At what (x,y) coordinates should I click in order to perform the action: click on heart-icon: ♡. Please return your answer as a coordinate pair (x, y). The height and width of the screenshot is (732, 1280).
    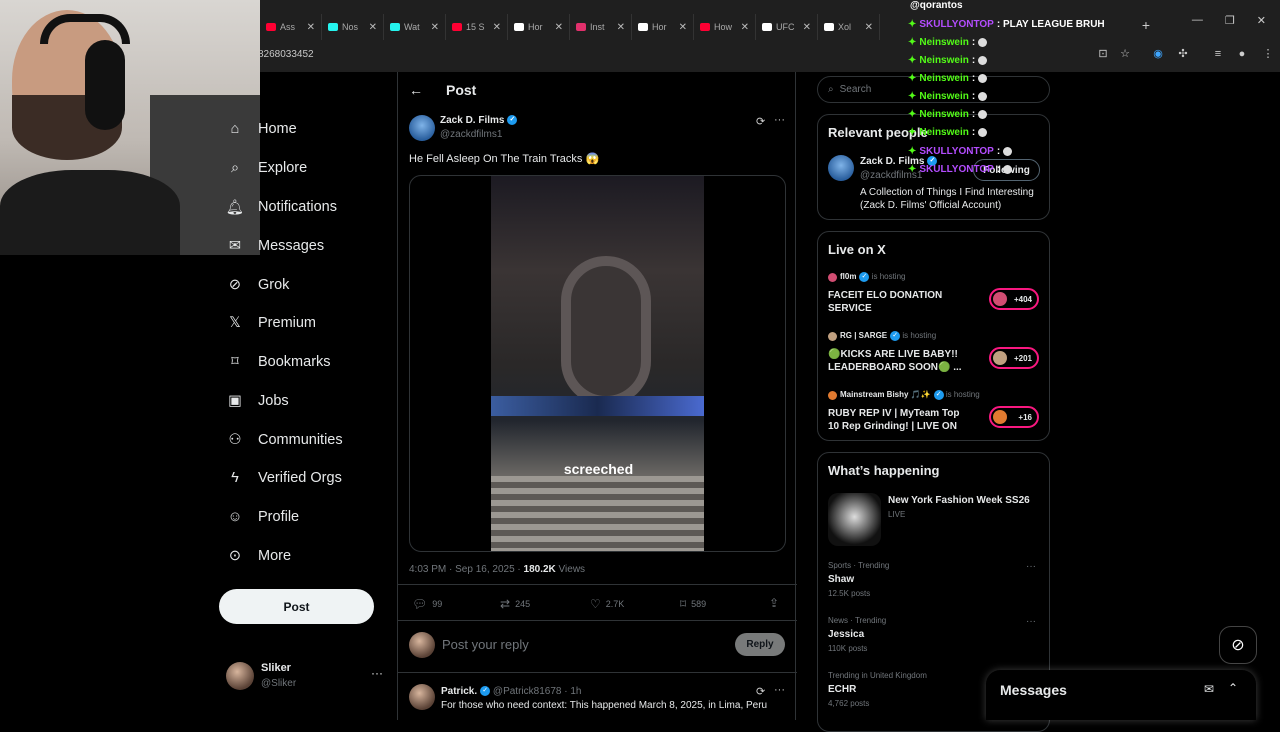
    Looking at the image, I should click on (595, 604).